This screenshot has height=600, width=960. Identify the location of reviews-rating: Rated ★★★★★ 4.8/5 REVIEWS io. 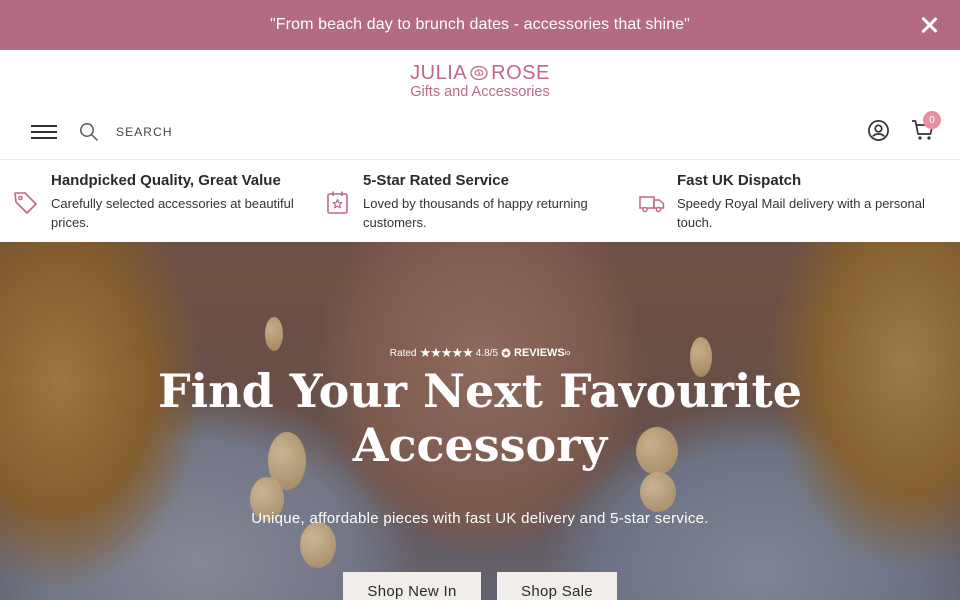
(480, 353).